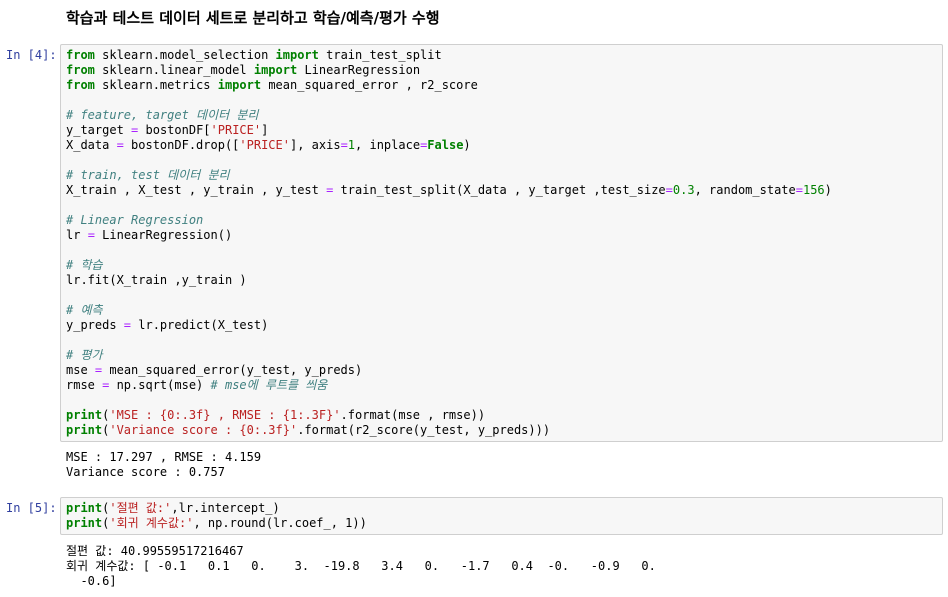  What do you see at coordinates (813, 190) in the screenshot?
I see `code-token: 156` at bounding box center [813, 190].